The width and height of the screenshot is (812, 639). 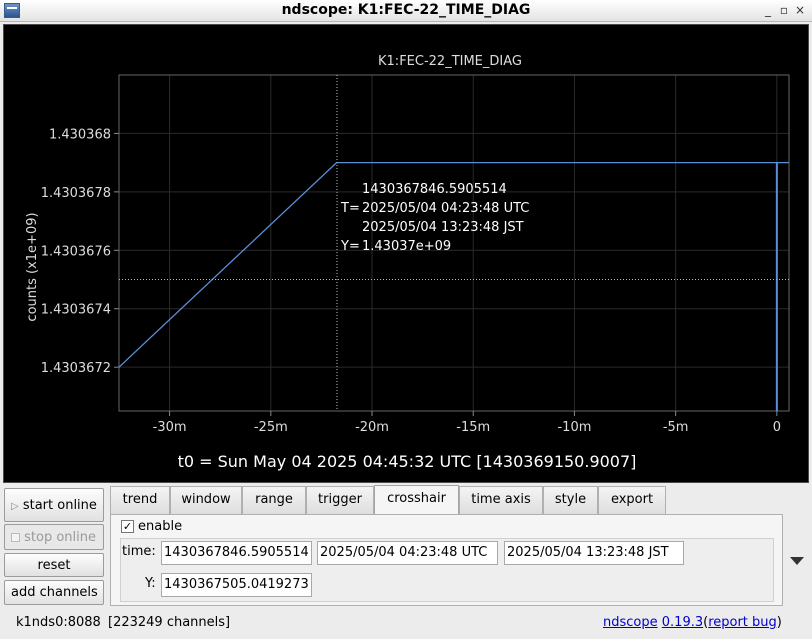 What do you see at coordinates (76, 310) in the screenshot?
I see `y-tick-label: 1.4303674` at bounding box center [76, 310].